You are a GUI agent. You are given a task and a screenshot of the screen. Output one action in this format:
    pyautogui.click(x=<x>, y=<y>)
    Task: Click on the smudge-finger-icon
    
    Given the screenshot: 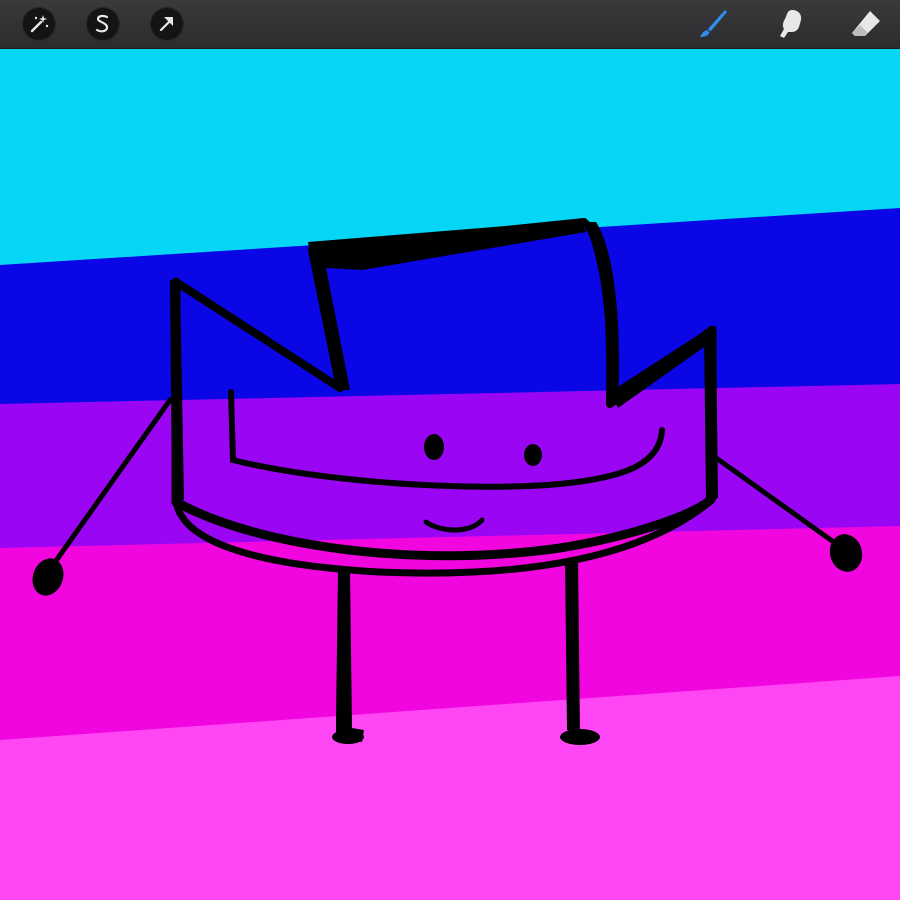 What is the action you would take?
    pyautogui.click(x=791, y=24)
    